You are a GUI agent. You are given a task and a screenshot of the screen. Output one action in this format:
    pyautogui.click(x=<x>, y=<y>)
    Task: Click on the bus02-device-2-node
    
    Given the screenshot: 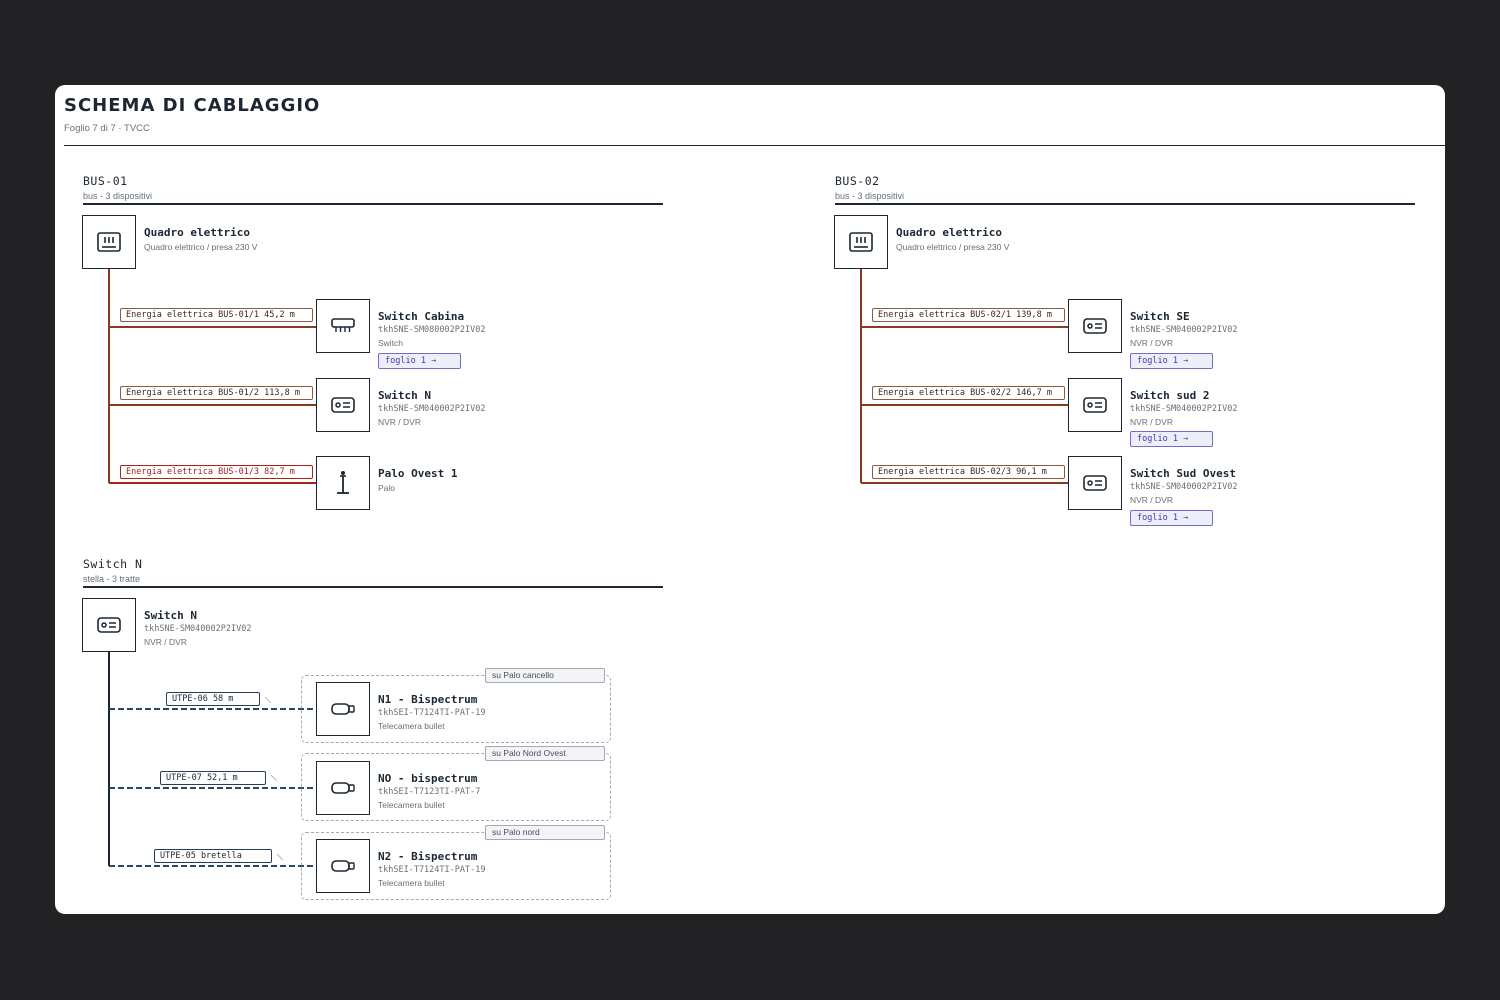 What is the action you would take?
    pyautogui.click(x=1095, y=405)
    